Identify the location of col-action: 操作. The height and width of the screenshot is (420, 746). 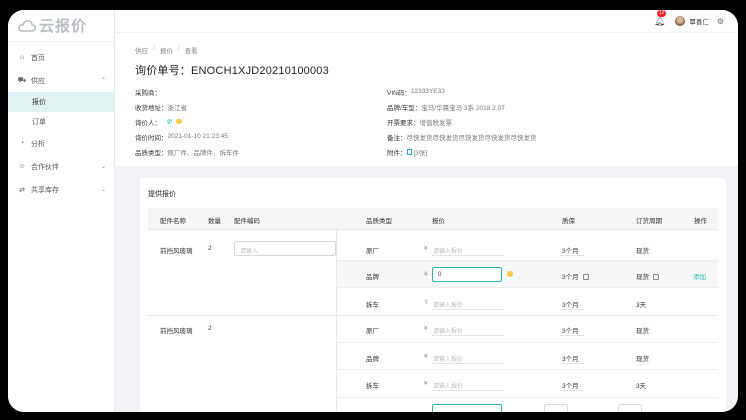
(700, 221).